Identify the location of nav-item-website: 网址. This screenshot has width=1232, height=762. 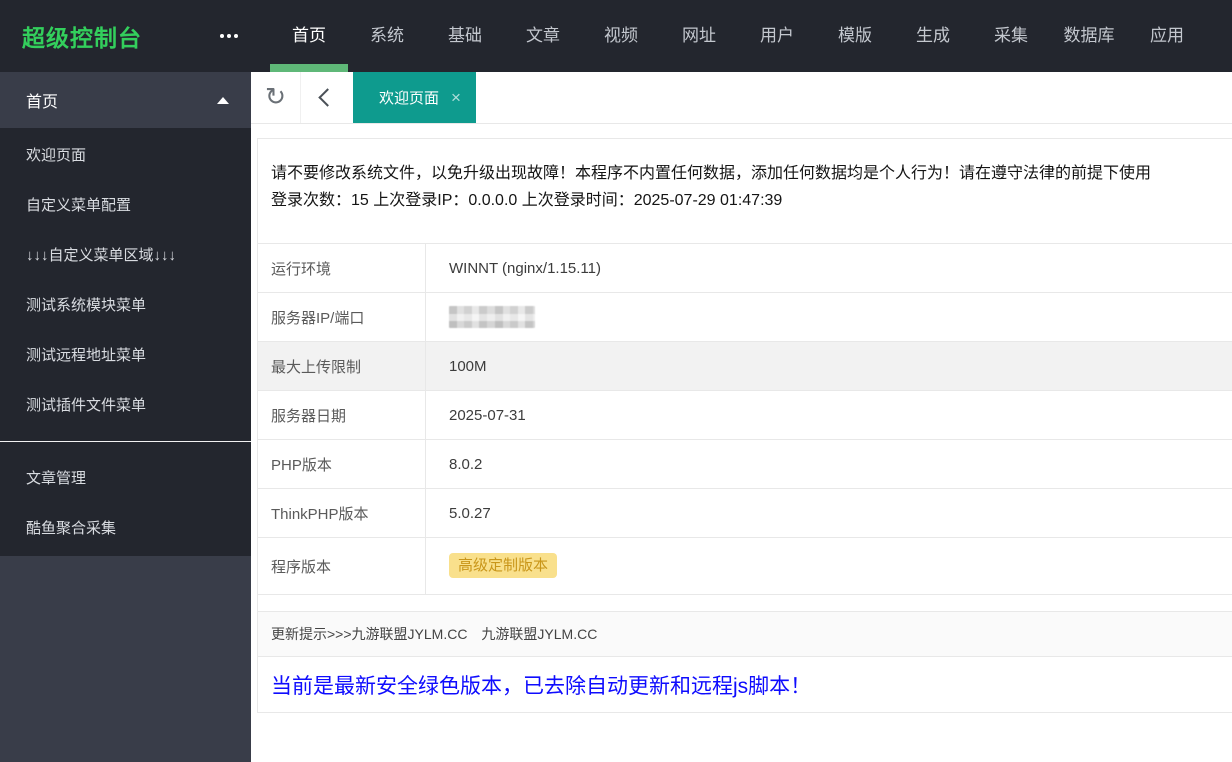
(699, 36).